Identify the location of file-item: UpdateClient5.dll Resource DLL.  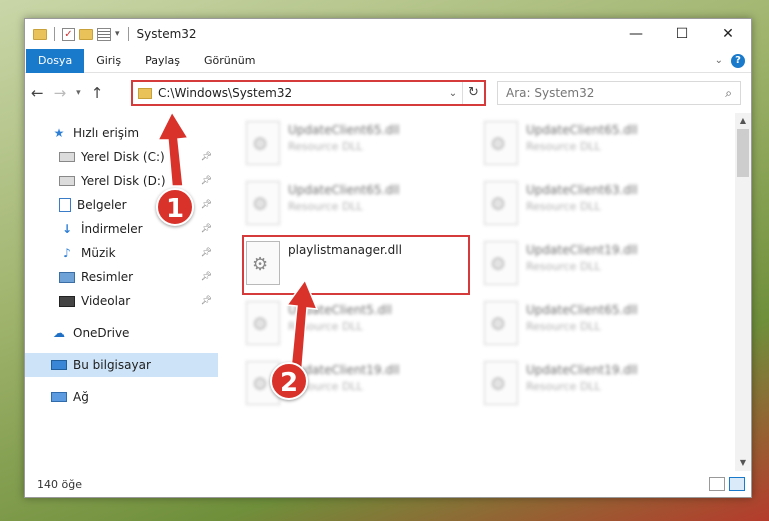
(360, 329).